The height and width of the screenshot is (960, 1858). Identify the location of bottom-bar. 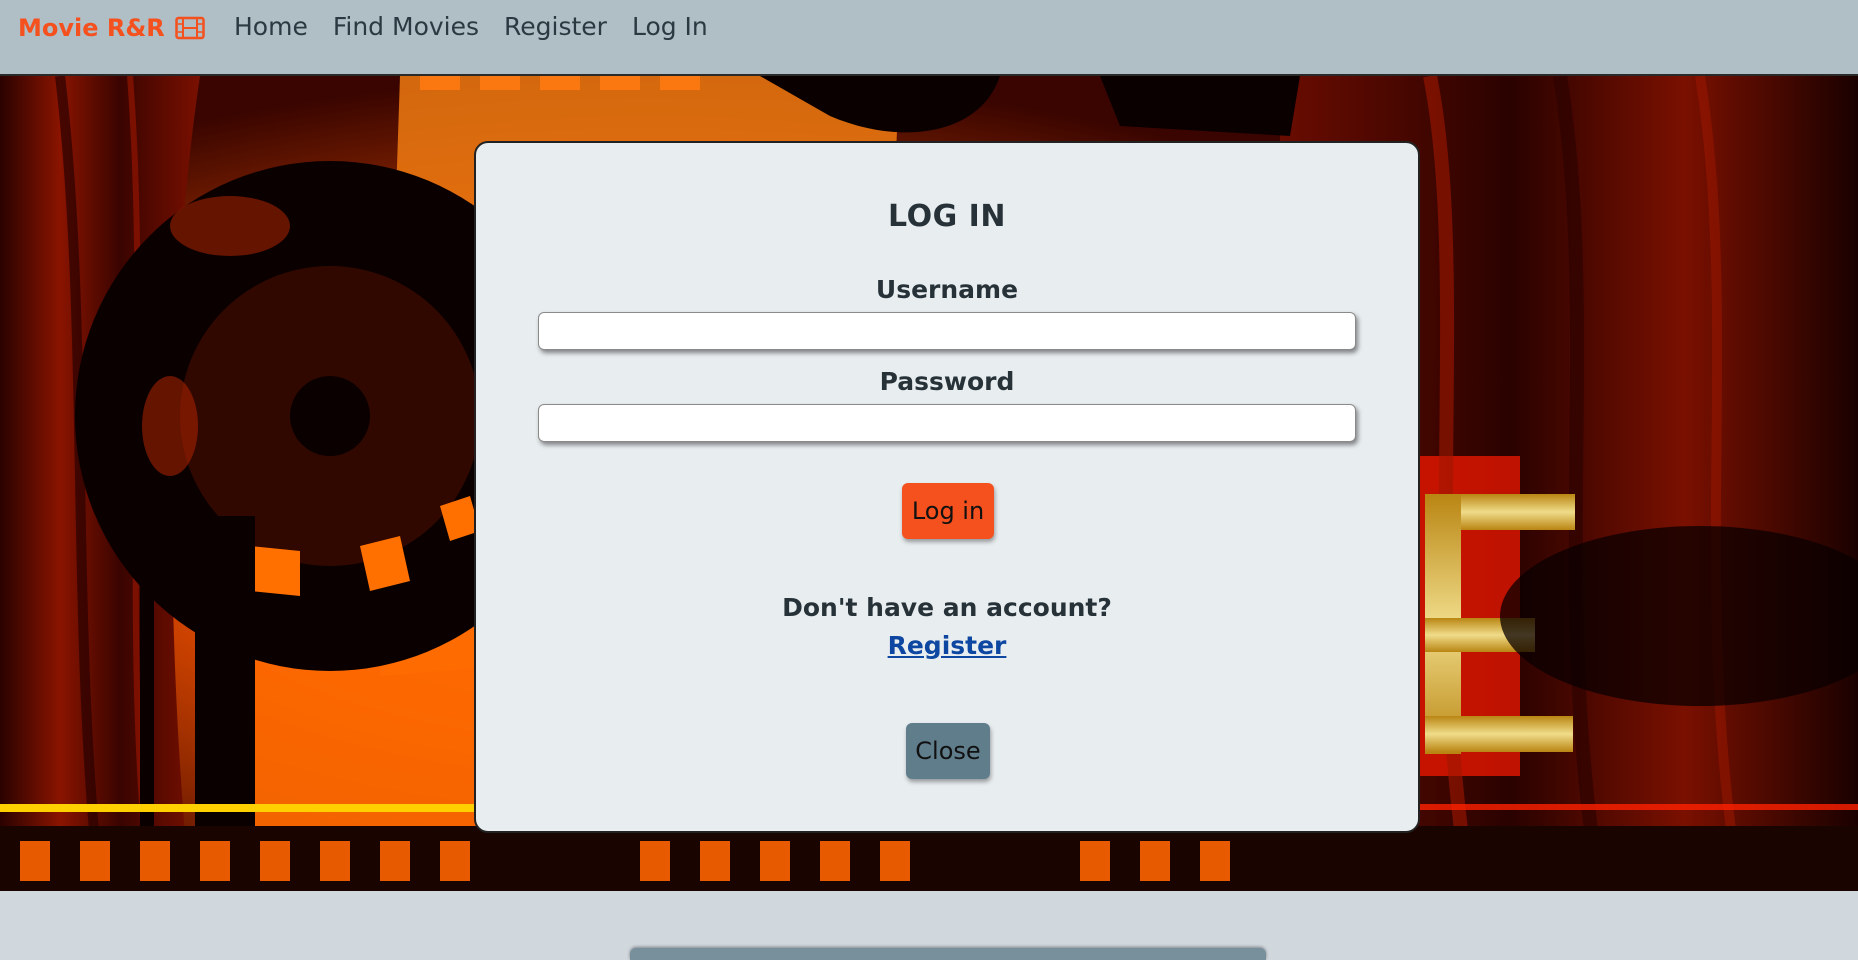
(948, 954).